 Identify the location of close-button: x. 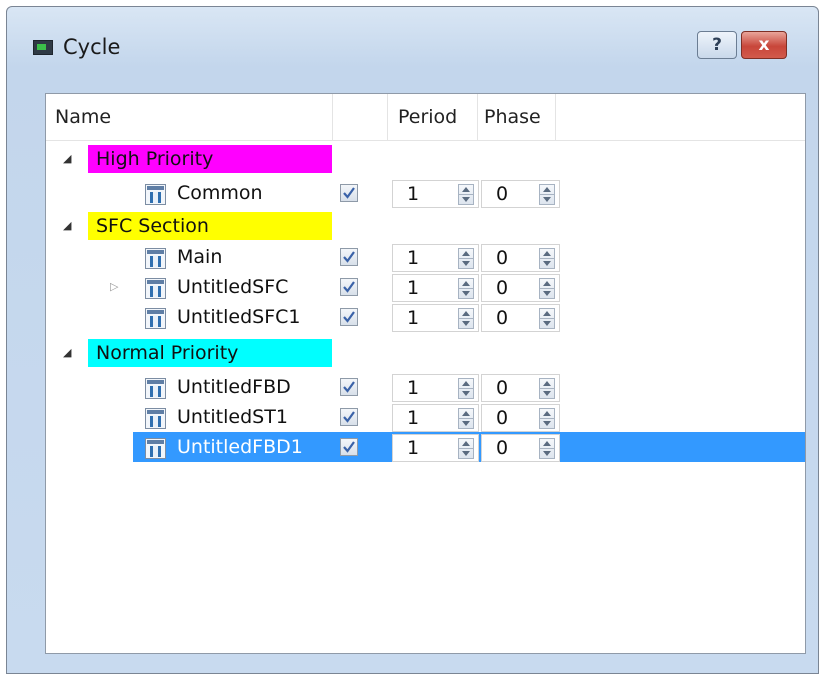
(764, 45).